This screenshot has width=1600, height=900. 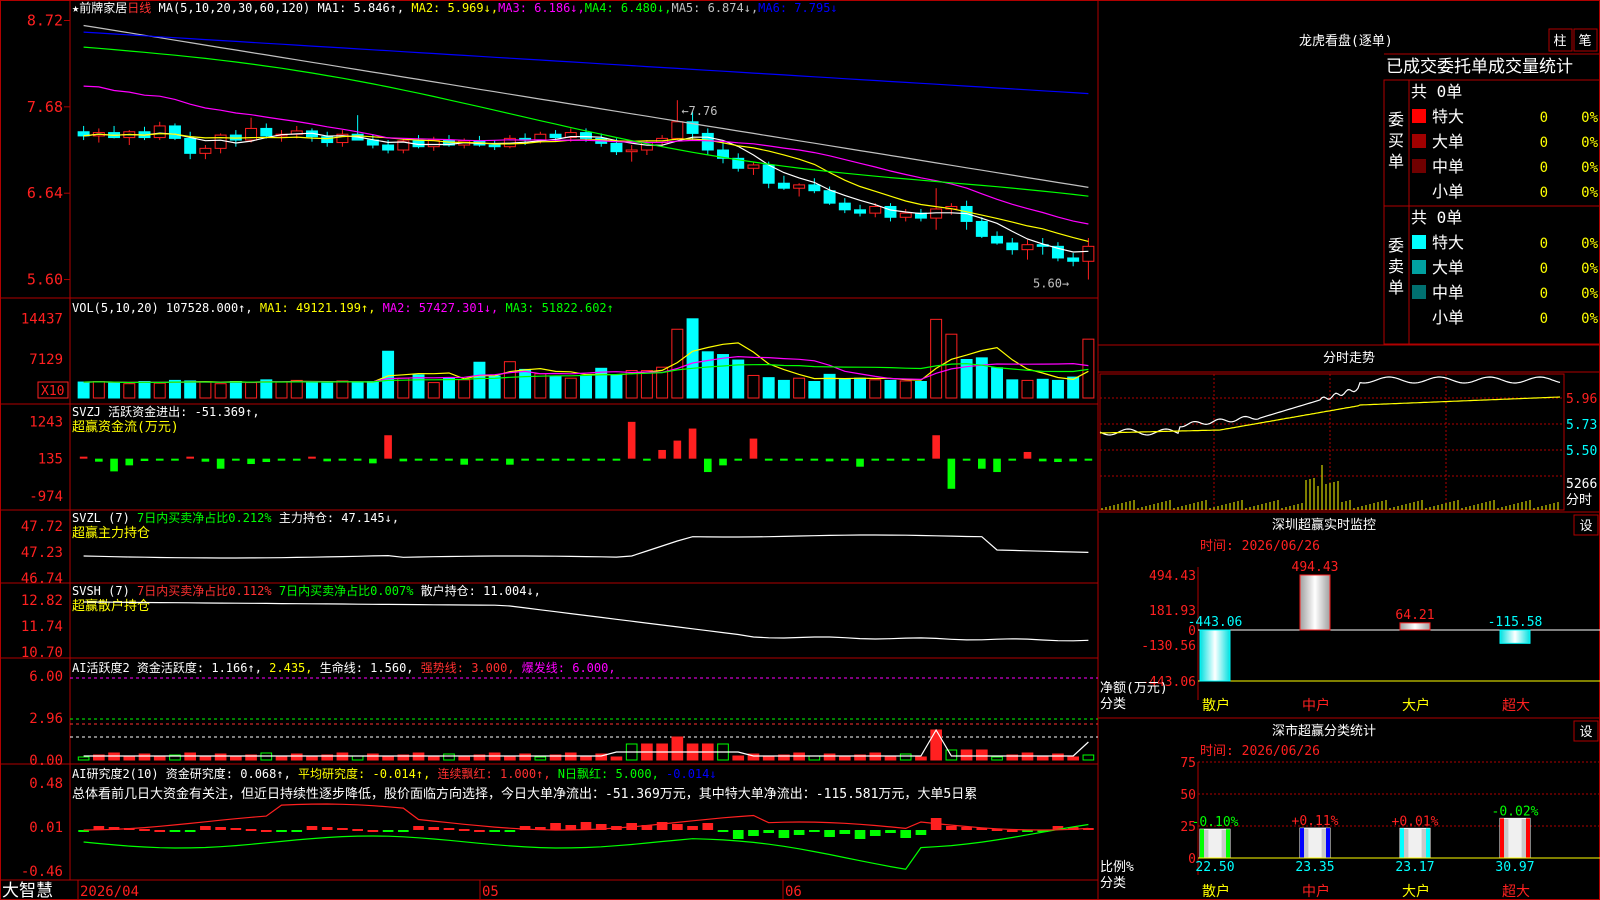 I want to click on header-part: SVZL (7), so click(x=104, y=518).